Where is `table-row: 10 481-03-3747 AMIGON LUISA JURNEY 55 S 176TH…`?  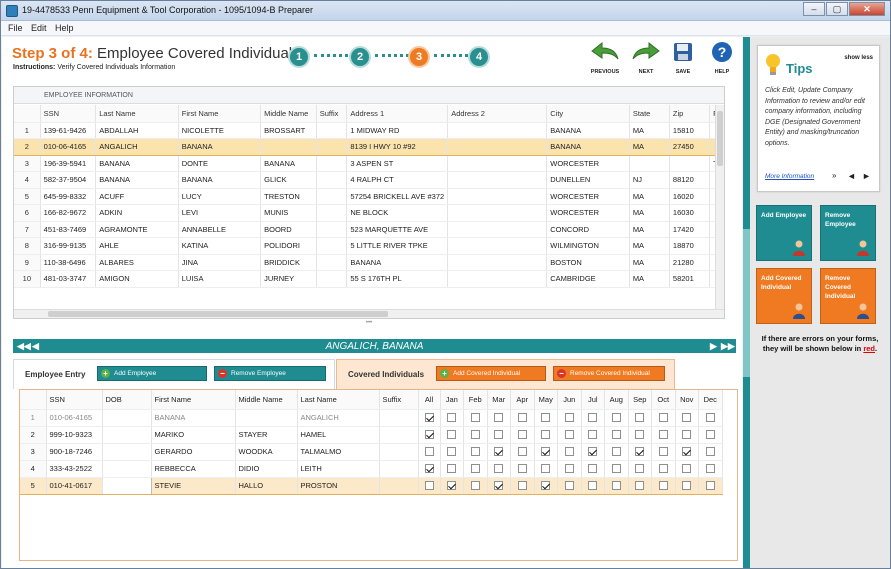 table-row: 10 481-03-3747 AMIGON LUISA JURNEY 55 S 176TH… is located at coordinates (369, 279).